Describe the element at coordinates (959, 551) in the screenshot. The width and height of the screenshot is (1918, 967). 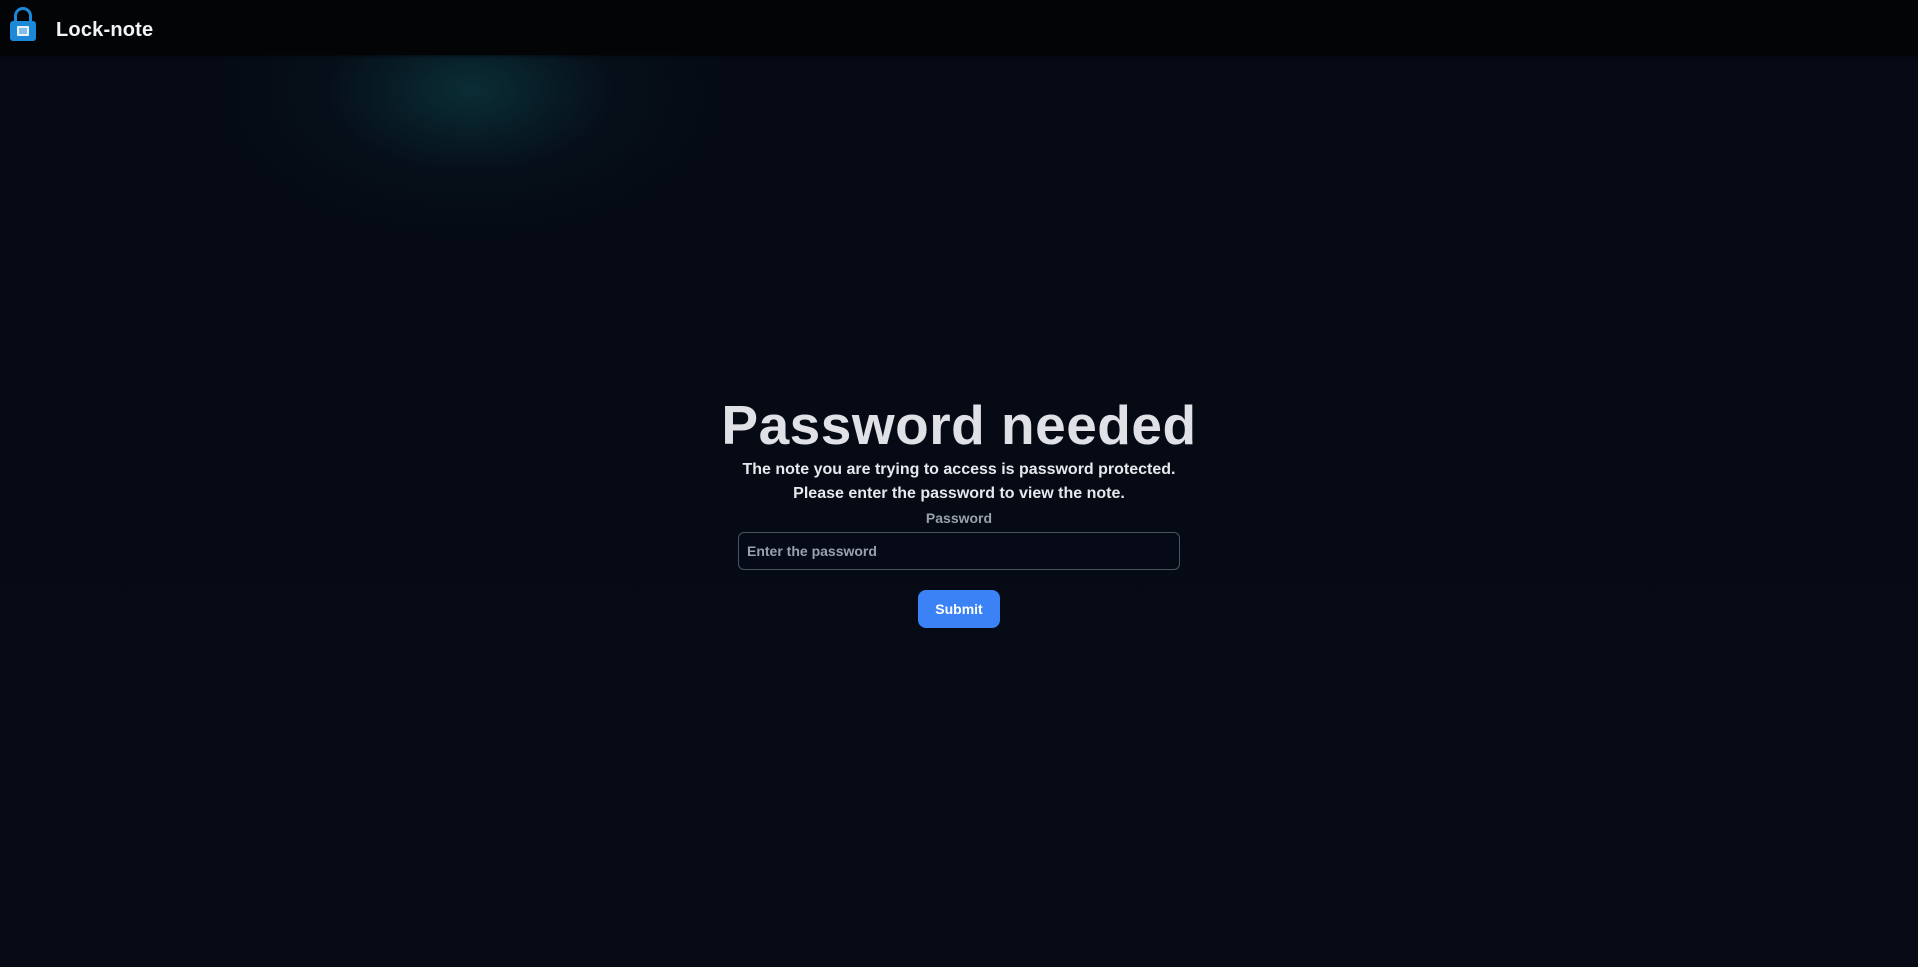
I see `password-input` at that location.